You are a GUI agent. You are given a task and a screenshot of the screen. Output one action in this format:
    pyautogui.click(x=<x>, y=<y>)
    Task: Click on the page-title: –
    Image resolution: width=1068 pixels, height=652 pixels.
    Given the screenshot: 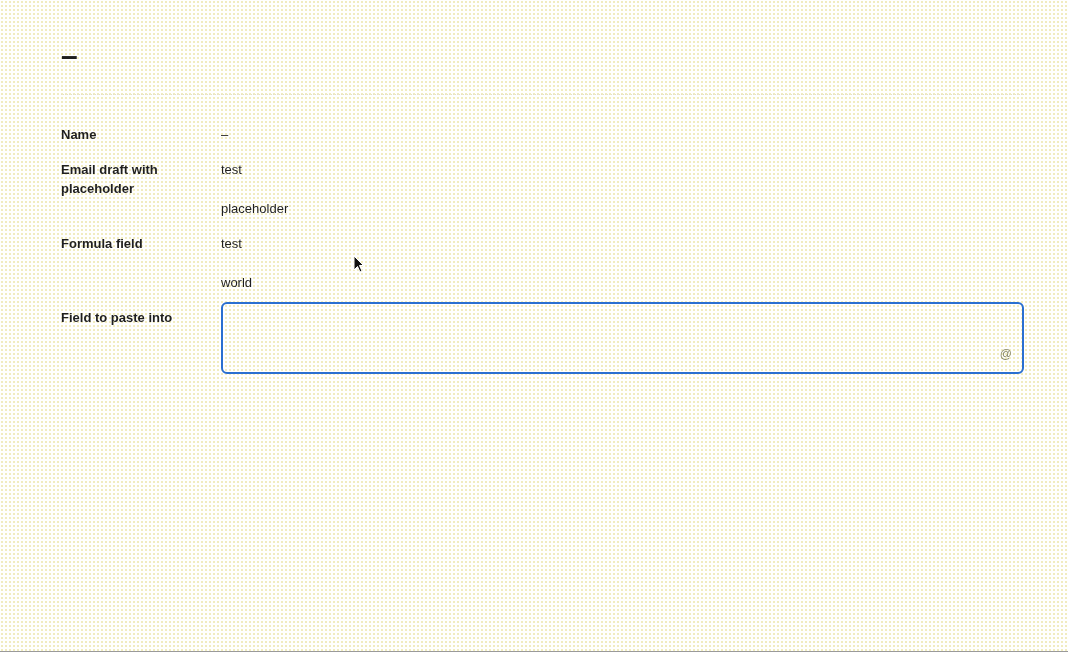 What is the action you would take?
    pyautogui.click(x=69, y=56)
    